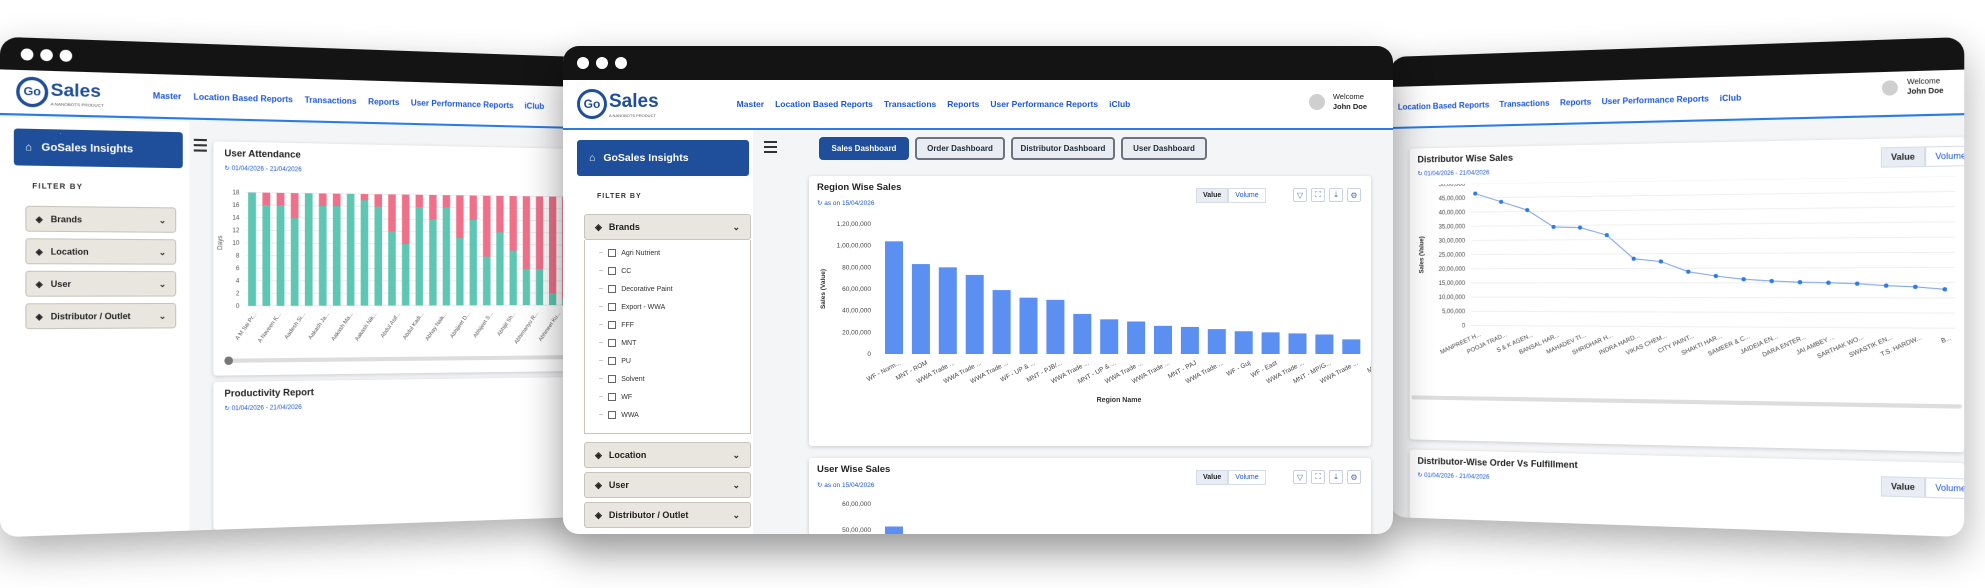  What do you see at coordinates (674, 397) in the screenshot?
I see `brand-option: ┈ WF` at bounding box center [674, 397].